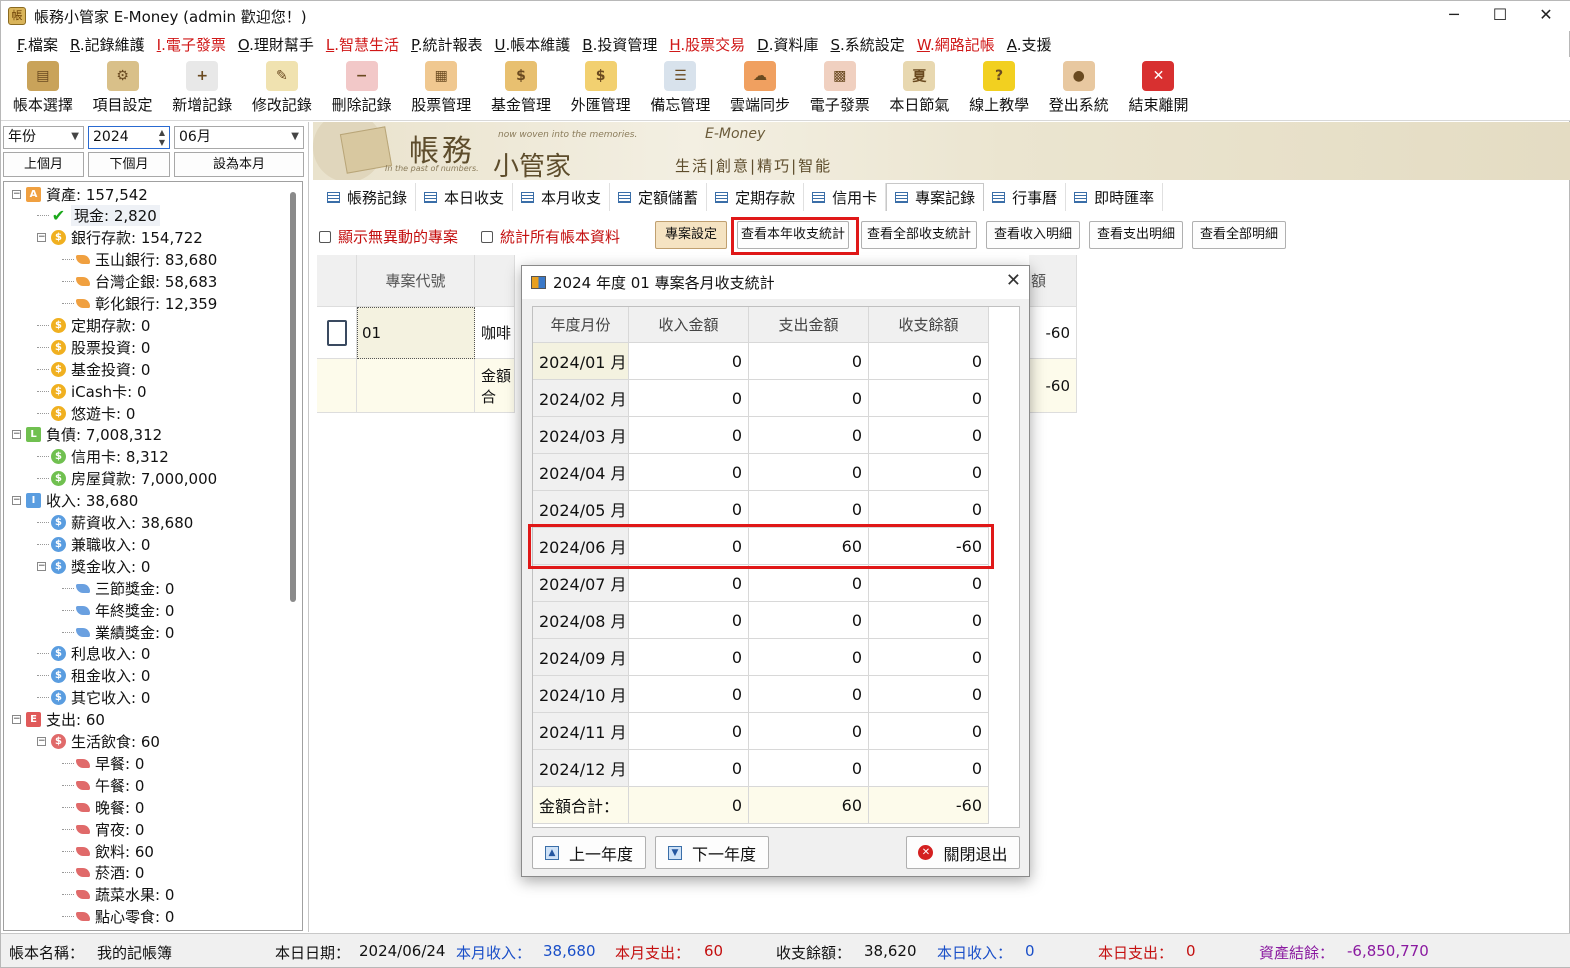 This screenshot has height=968, width=1570. What do you see at coordinates (447, 44) in the screenshot?
I see `menu-p: P.統計報表` at bounding box center [447, 44].